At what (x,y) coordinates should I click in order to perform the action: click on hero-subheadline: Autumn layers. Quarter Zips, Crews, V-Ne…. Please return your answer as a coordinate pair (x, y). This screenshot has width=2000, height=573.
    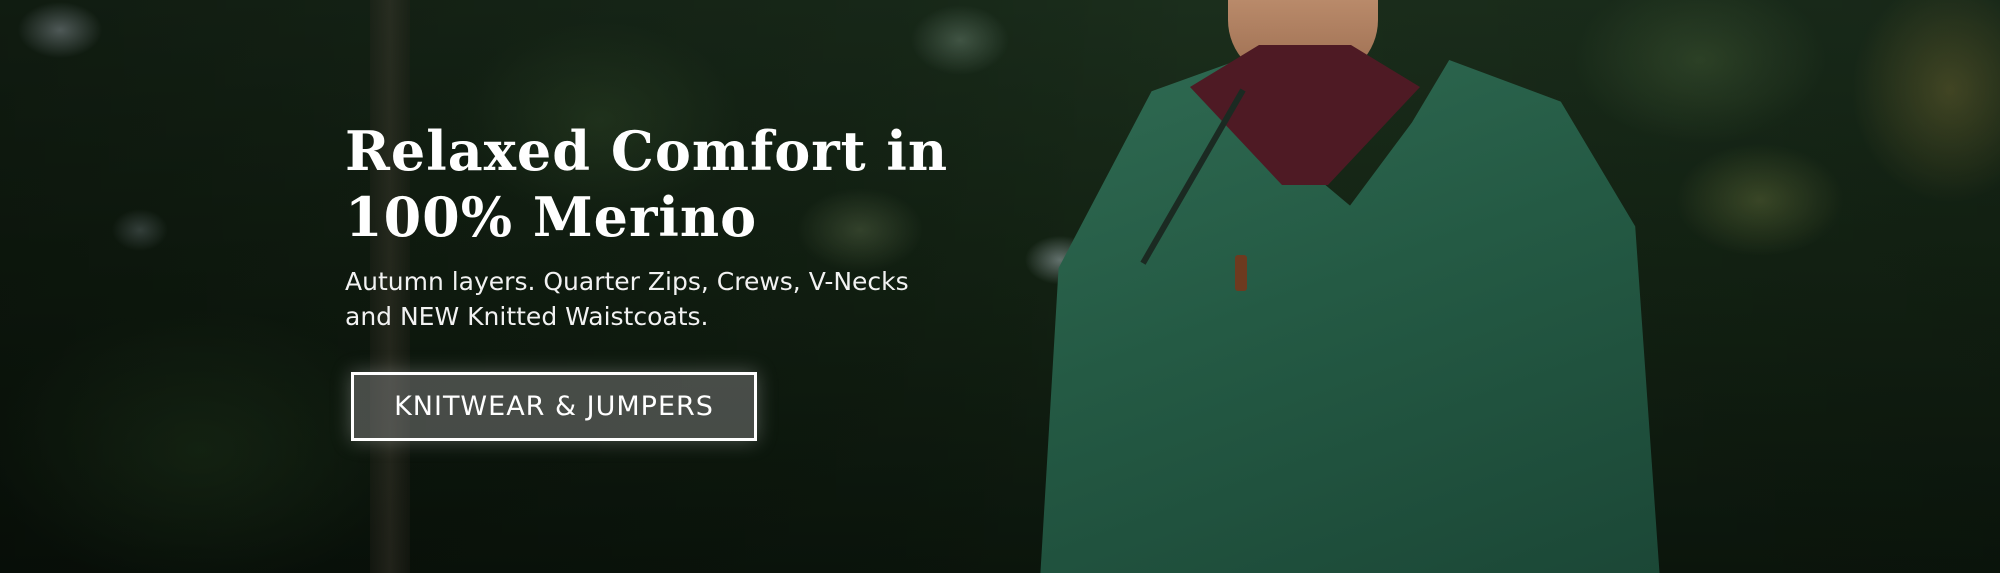
    Looking at the image, I should click on (627, 299).